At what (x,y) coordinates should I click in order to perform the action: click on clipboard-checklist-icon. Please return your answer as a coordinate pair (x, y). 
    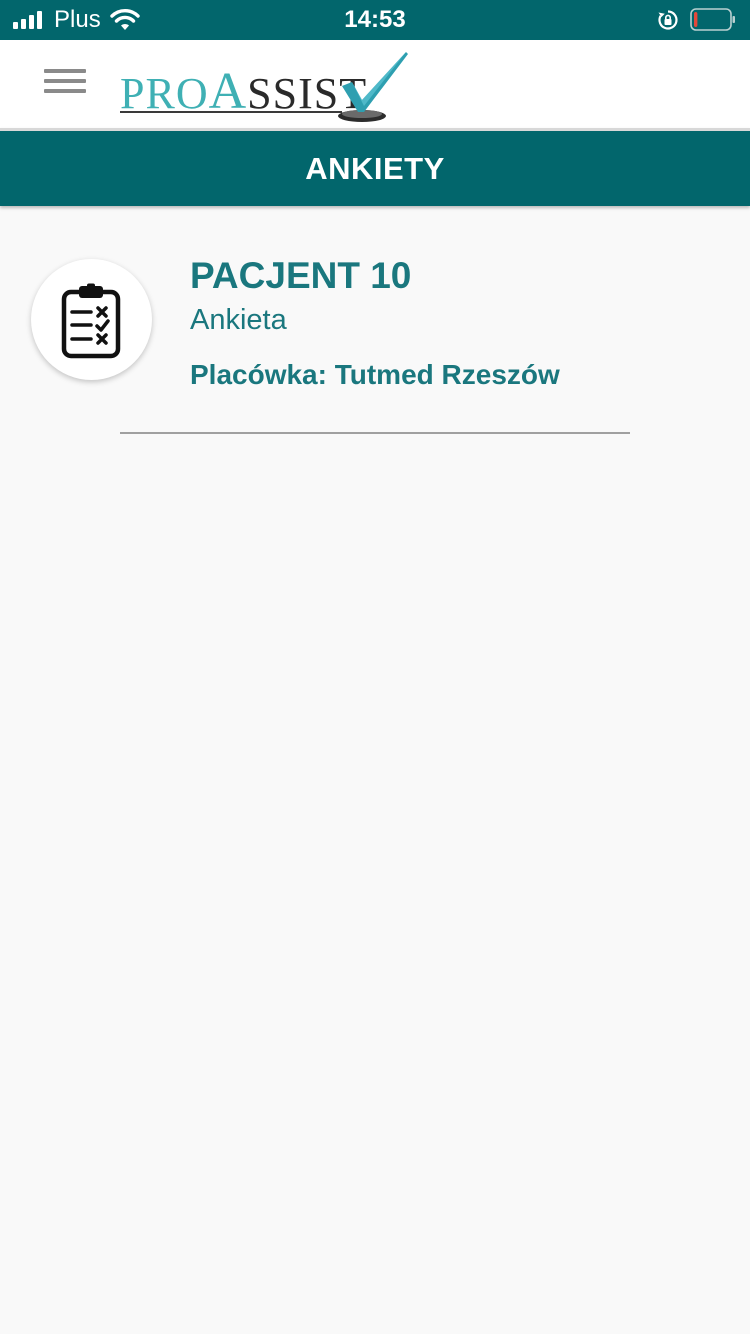
    Looking at the image, I should click on (91, 321).